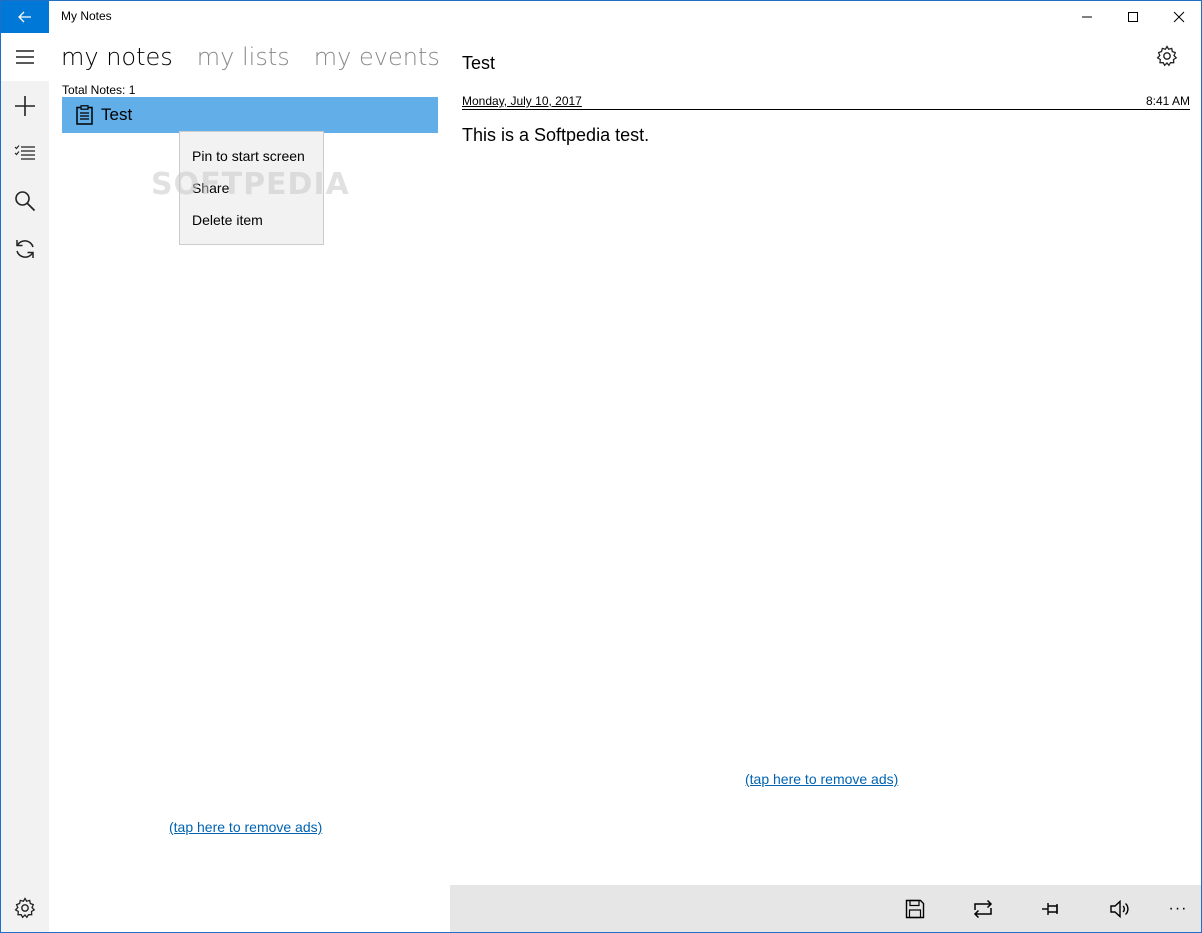  I want to click on pivot-tabs: my notes my lists my events, so click(250, 57).